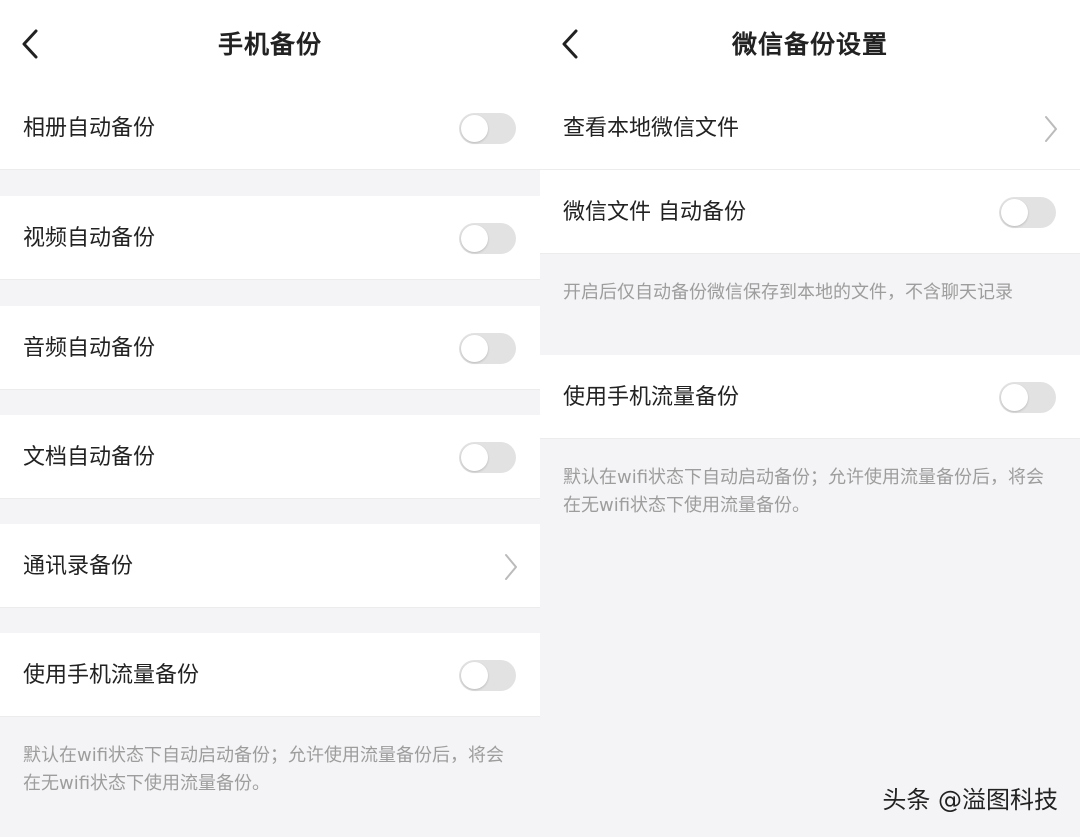  Describe the element at coordinates (970, 800) in the screenshot. I see `watermark: 头条 @溢图科技` at that location.